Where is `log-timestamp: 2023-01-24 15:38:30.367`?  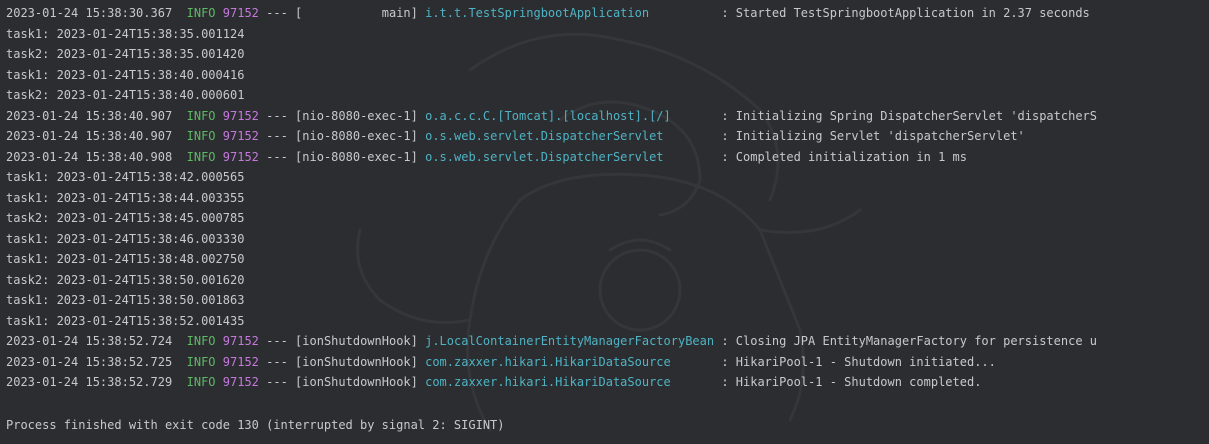 log-timestamp: 2023-01-24 15:38:30.367 is located at coordinates (89, 13).